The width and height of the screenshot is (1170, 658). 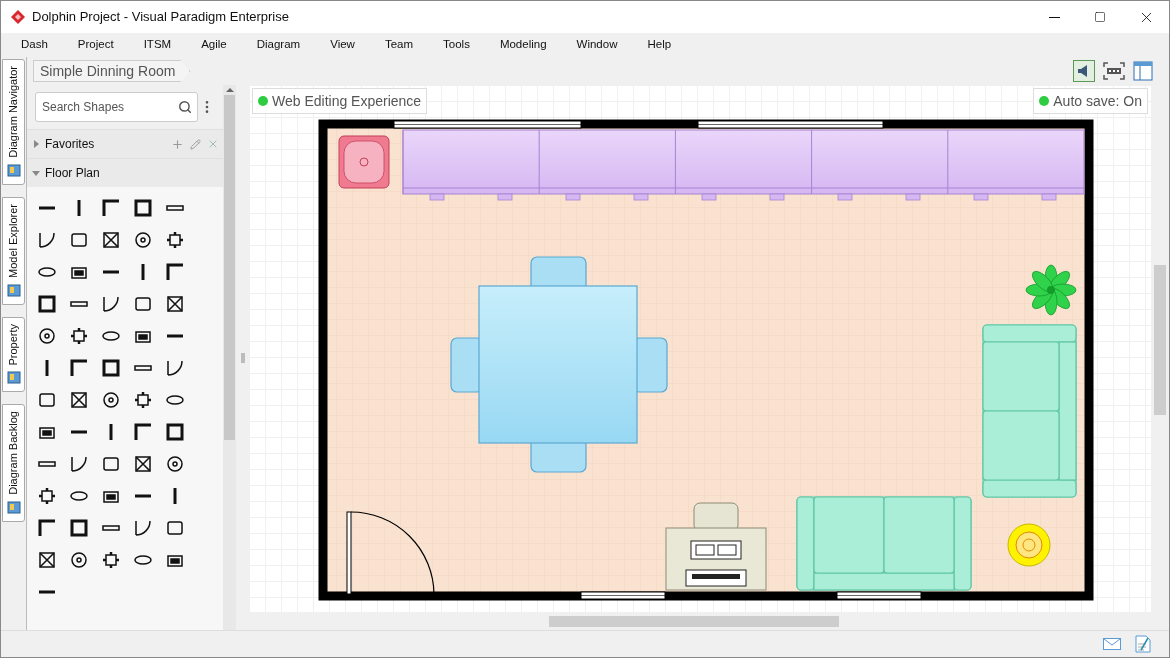 I want to click on menu-item: ITSM, so click(x=157, y=45).